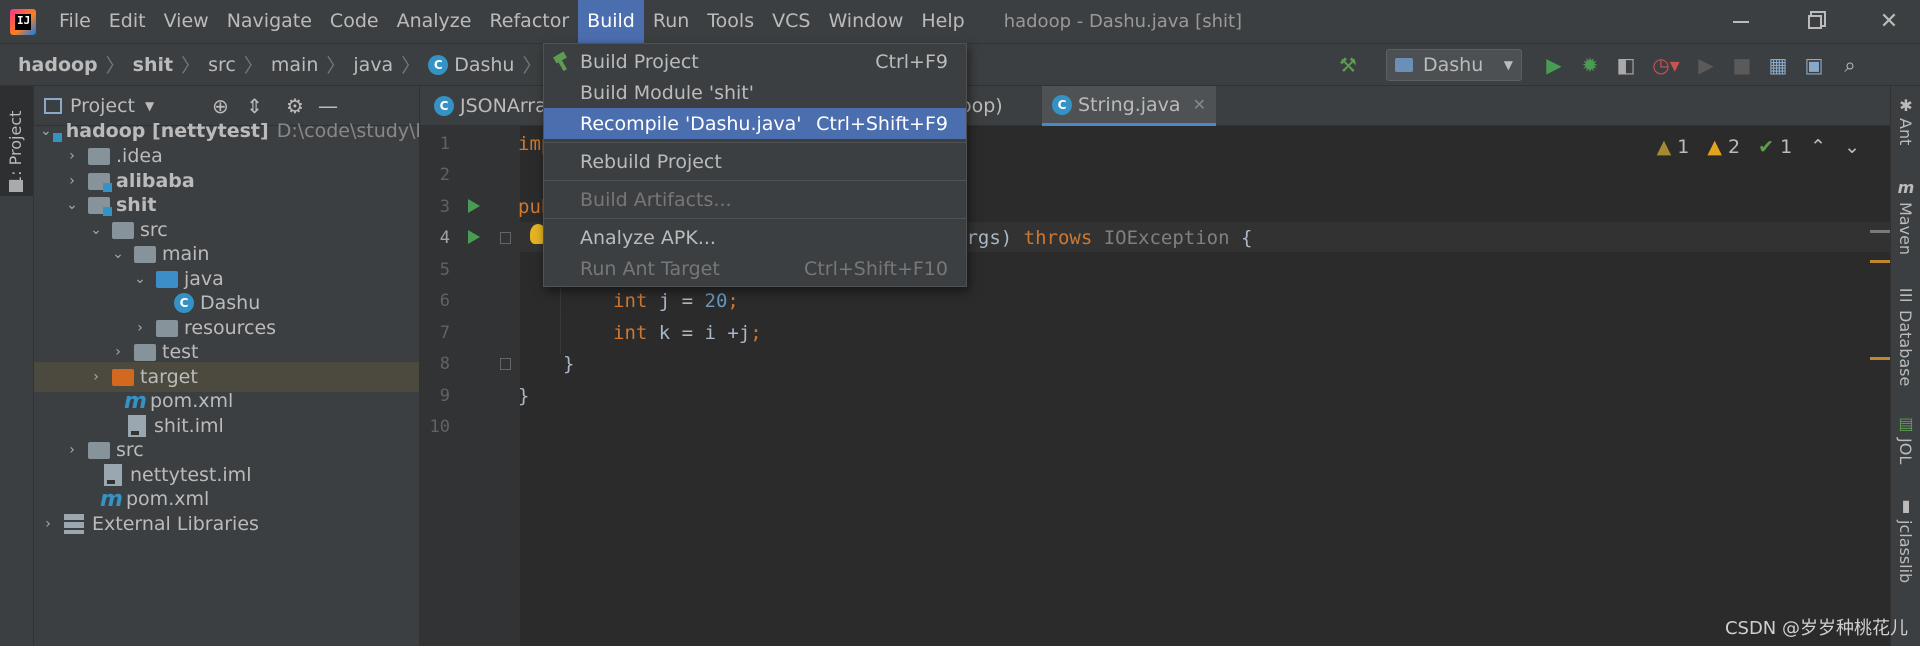  What do you see at coordinates (1852, 147) in the screenshot?
I see `next-highlight-icon: ⌄` at bounding box center [1852, 147].